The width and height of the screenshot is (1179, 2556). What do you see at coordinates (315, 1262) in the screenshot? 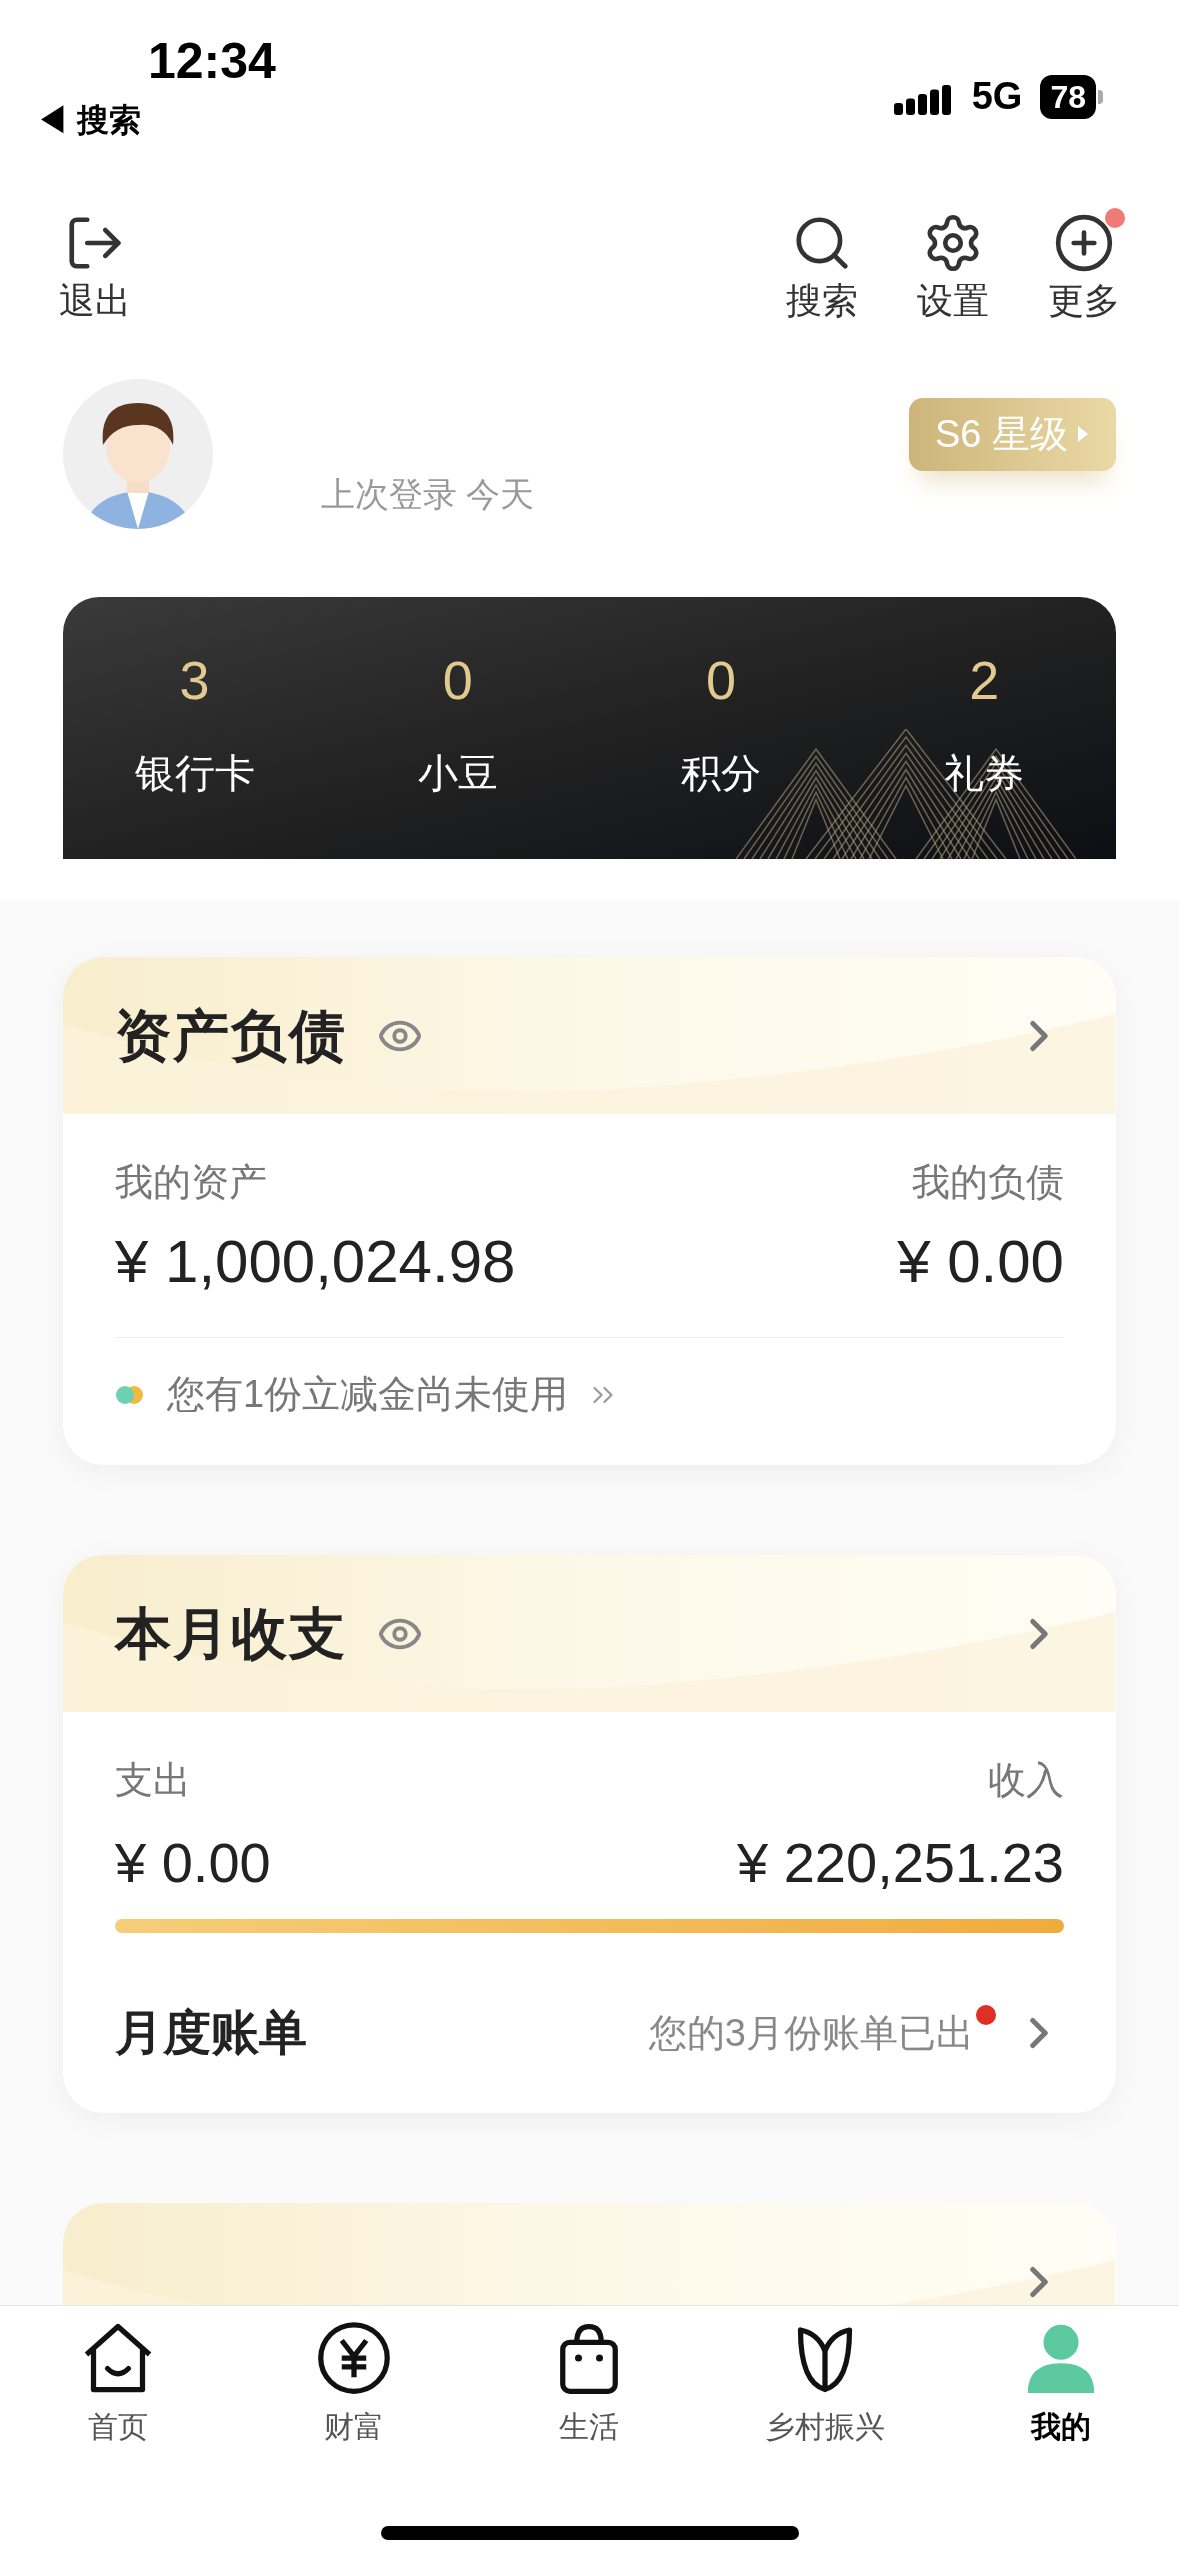
I see `asset-amount: ¥ 1,000,024.98` at bounding box center [315, 1262].